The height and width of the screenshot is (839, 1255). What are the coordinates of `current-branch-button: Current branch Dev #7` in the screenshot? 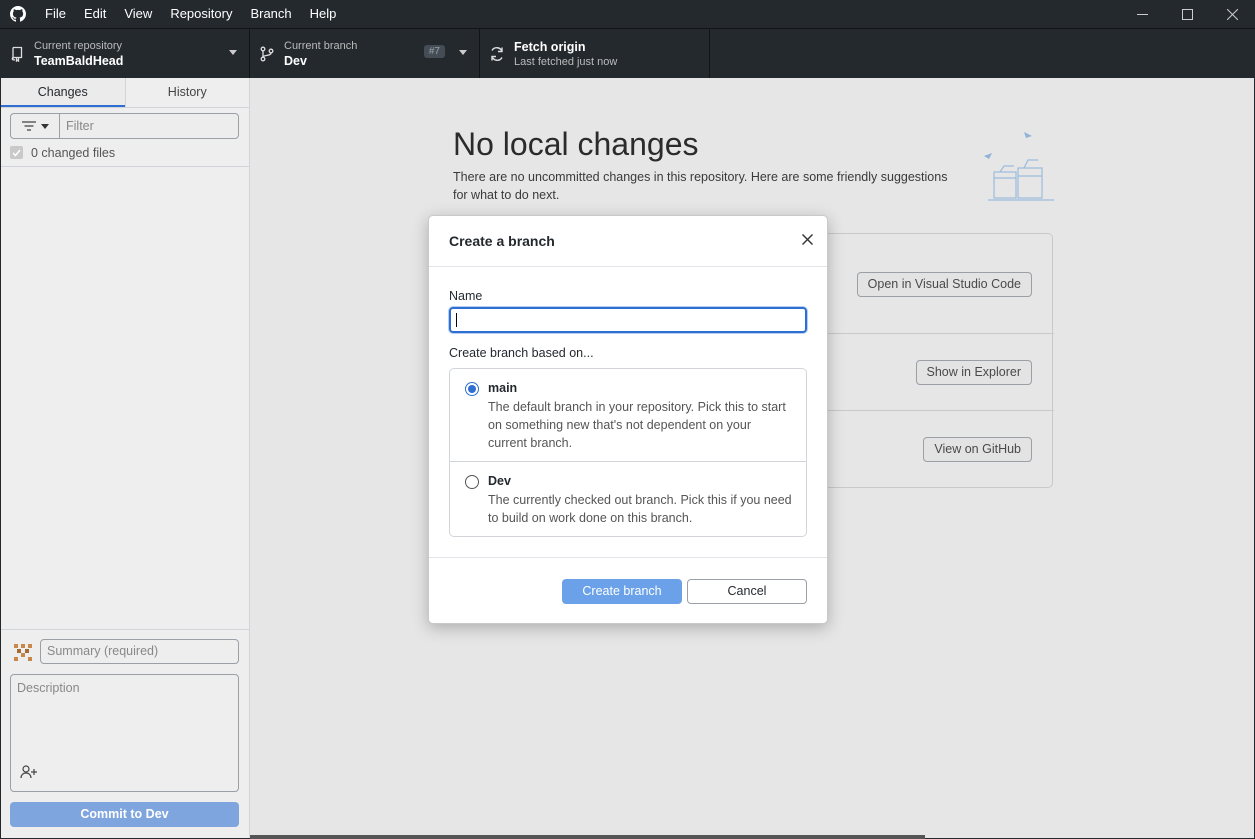 It's located at (365, 53).